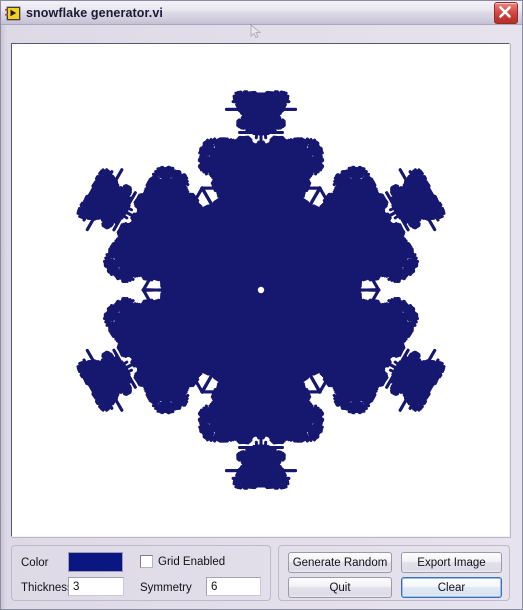 This screenshot has width=523, height=610. Describe the element at coordinates (191, 562) in the screenshot. I see `grid-enabled-label: Grid Enabled` at that location.